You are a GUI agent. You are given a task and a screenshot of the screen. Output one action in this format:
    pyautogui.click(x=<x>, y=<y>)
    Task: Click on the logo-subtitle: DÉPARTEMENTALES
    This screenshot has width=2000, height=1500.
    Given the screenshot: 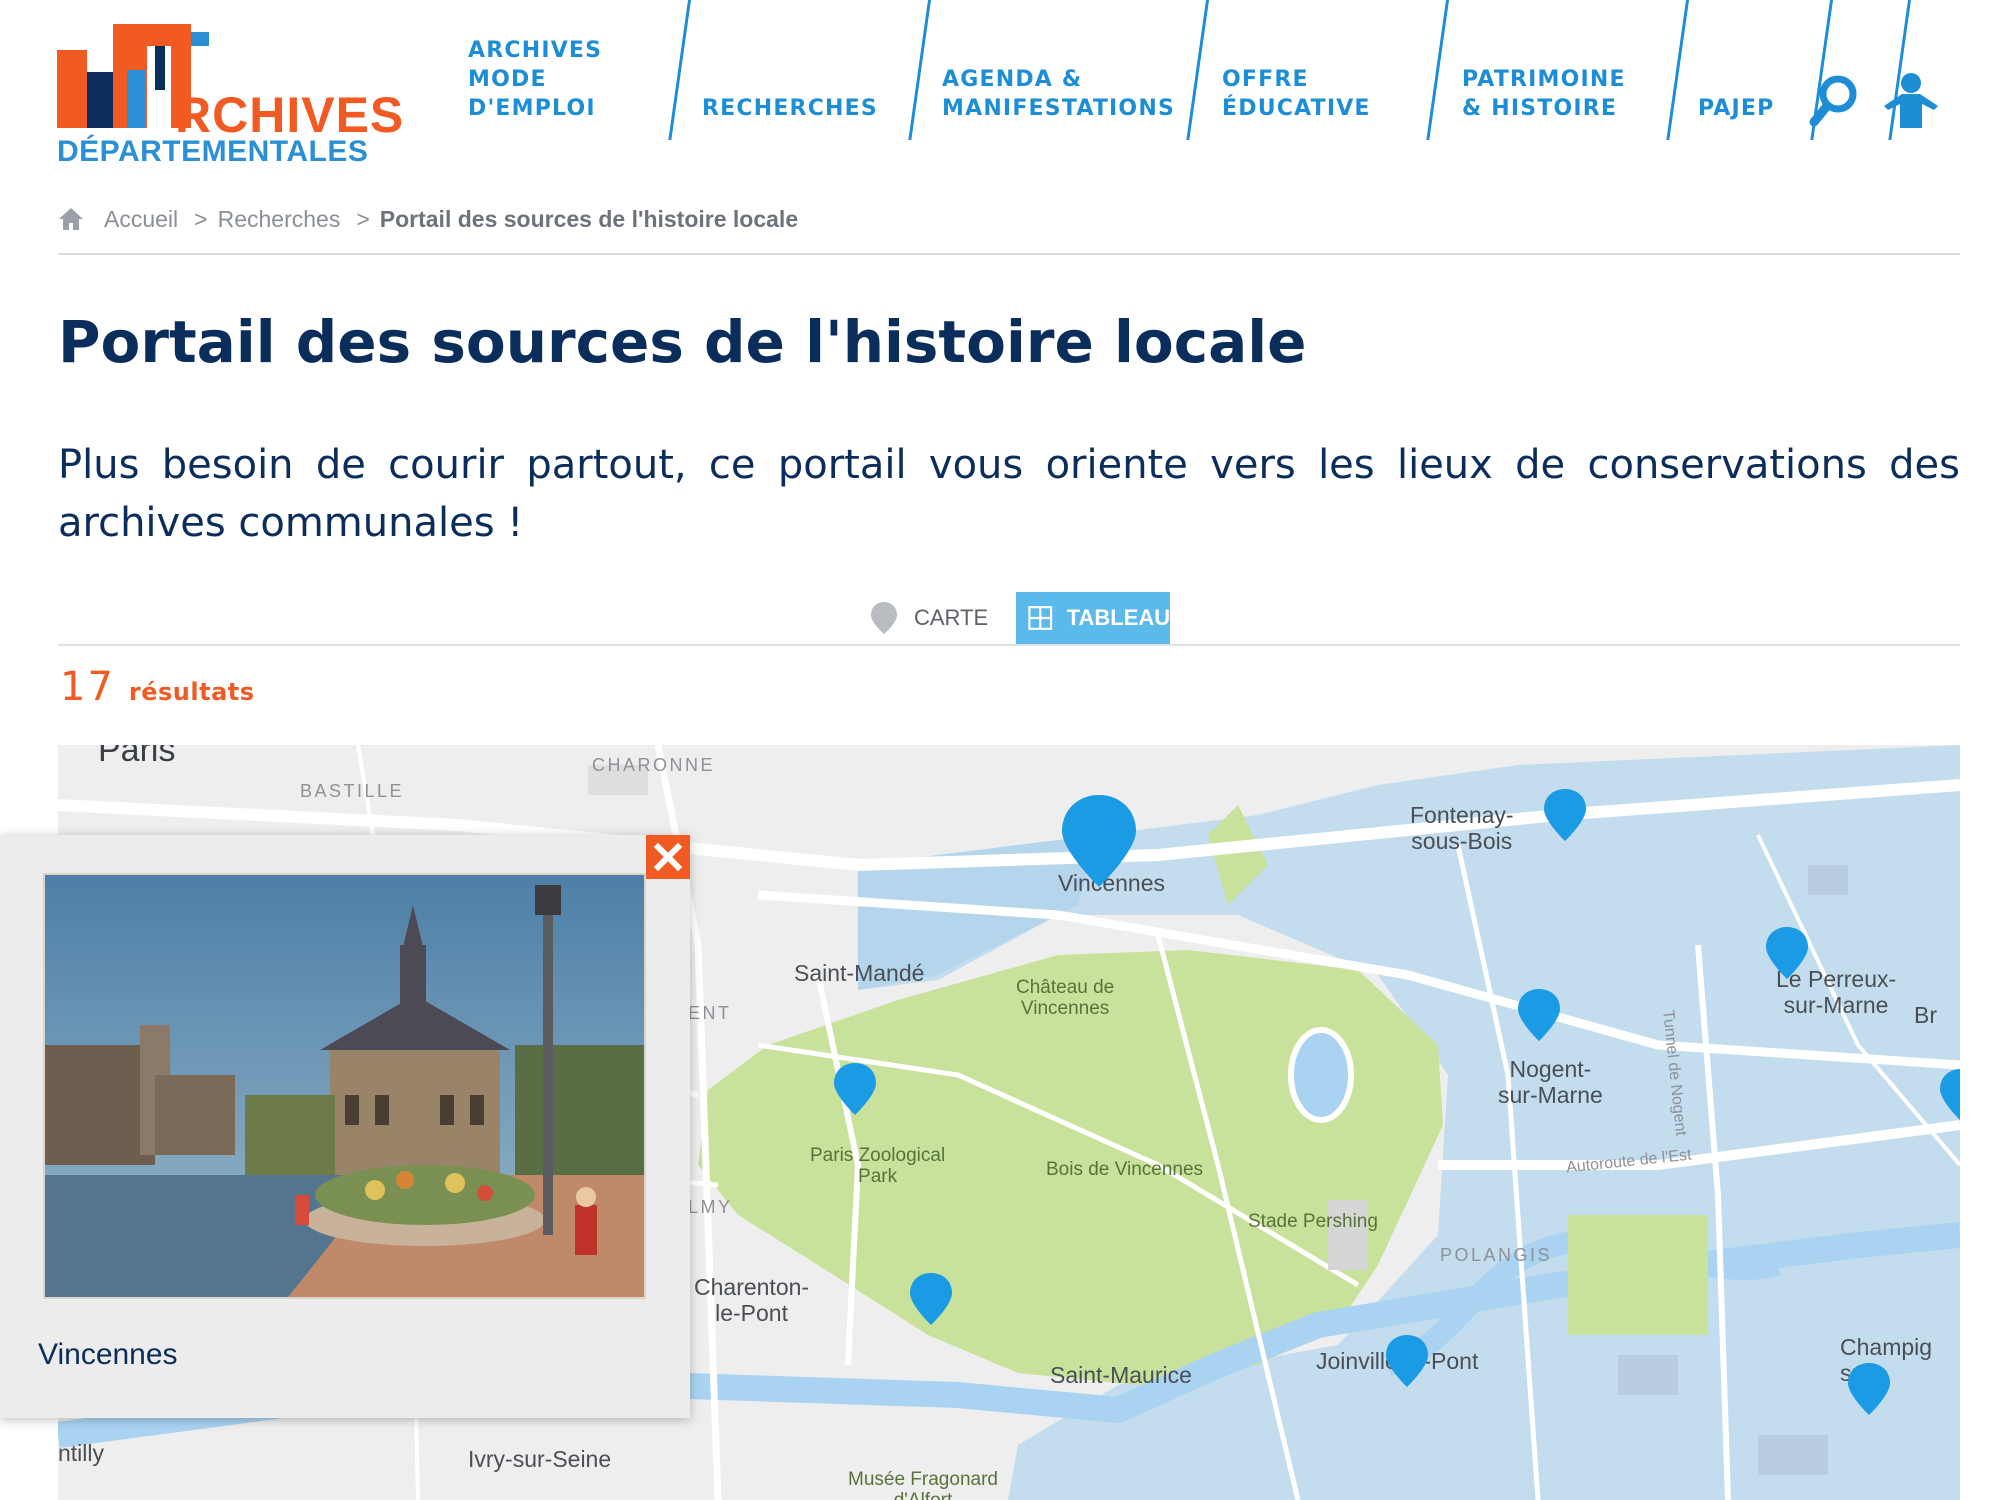 What is the action you would take?
    pyautogui.click(x=213, y=151)
    